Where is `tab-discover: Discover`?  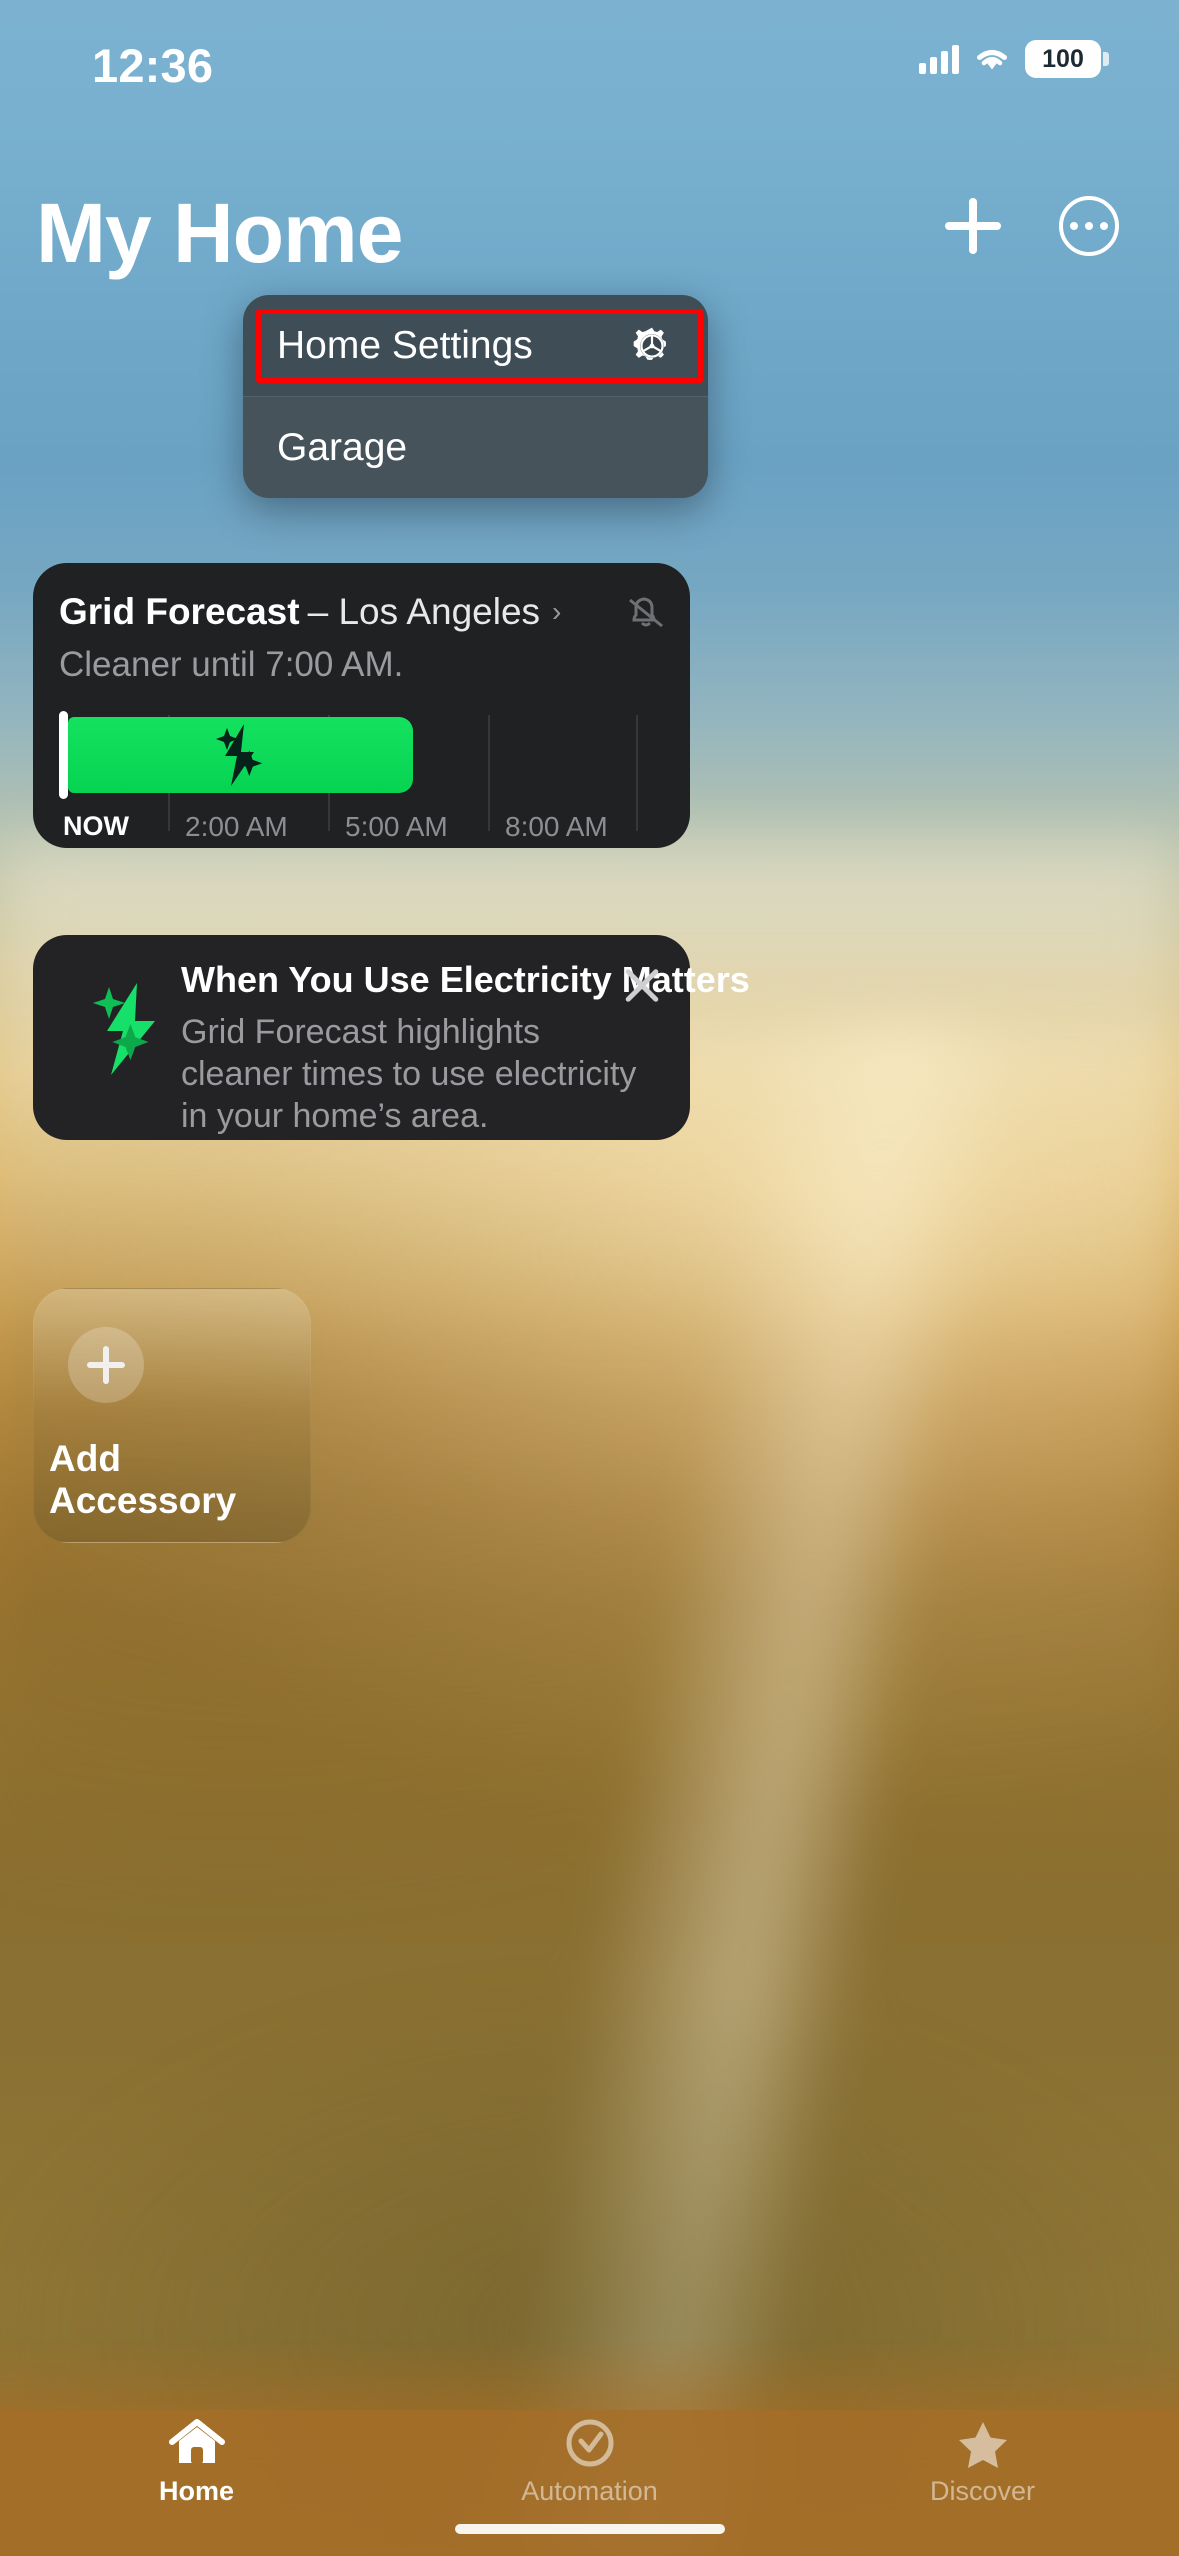
tab-discover: Discover is located at coordinates (982, 2458).